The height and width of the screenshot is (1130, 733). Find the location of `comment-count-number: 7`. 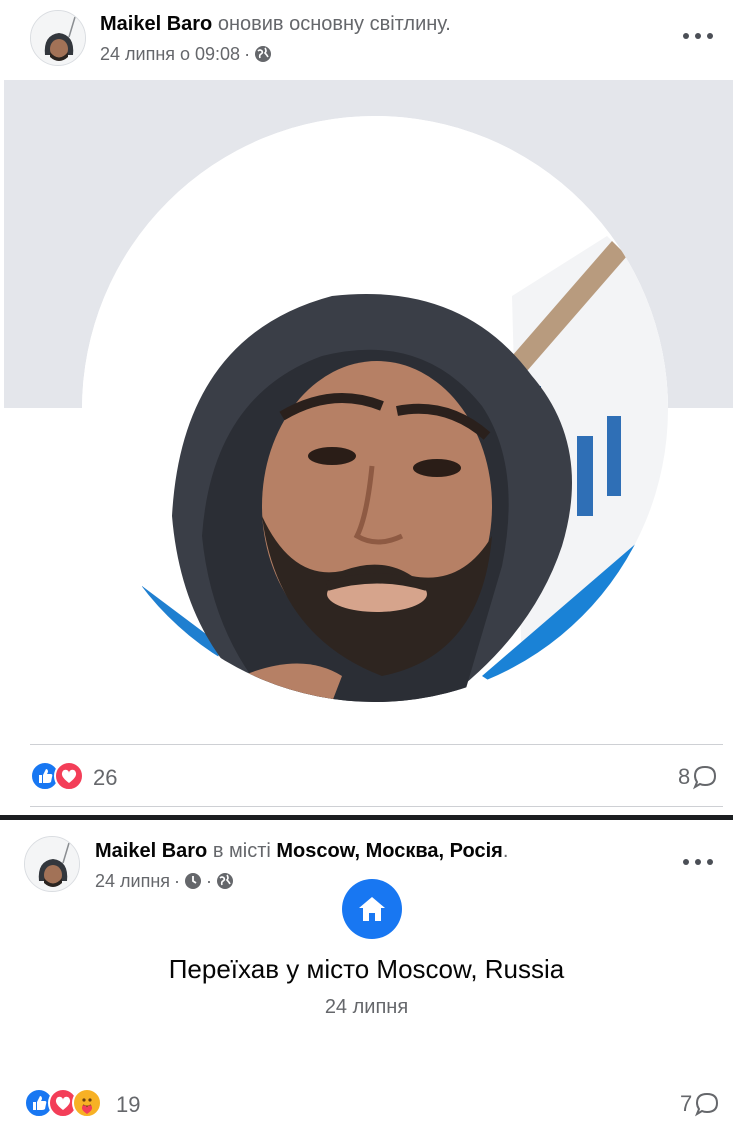

comment-count-number: 7 is located at coordinates (686, 1103).